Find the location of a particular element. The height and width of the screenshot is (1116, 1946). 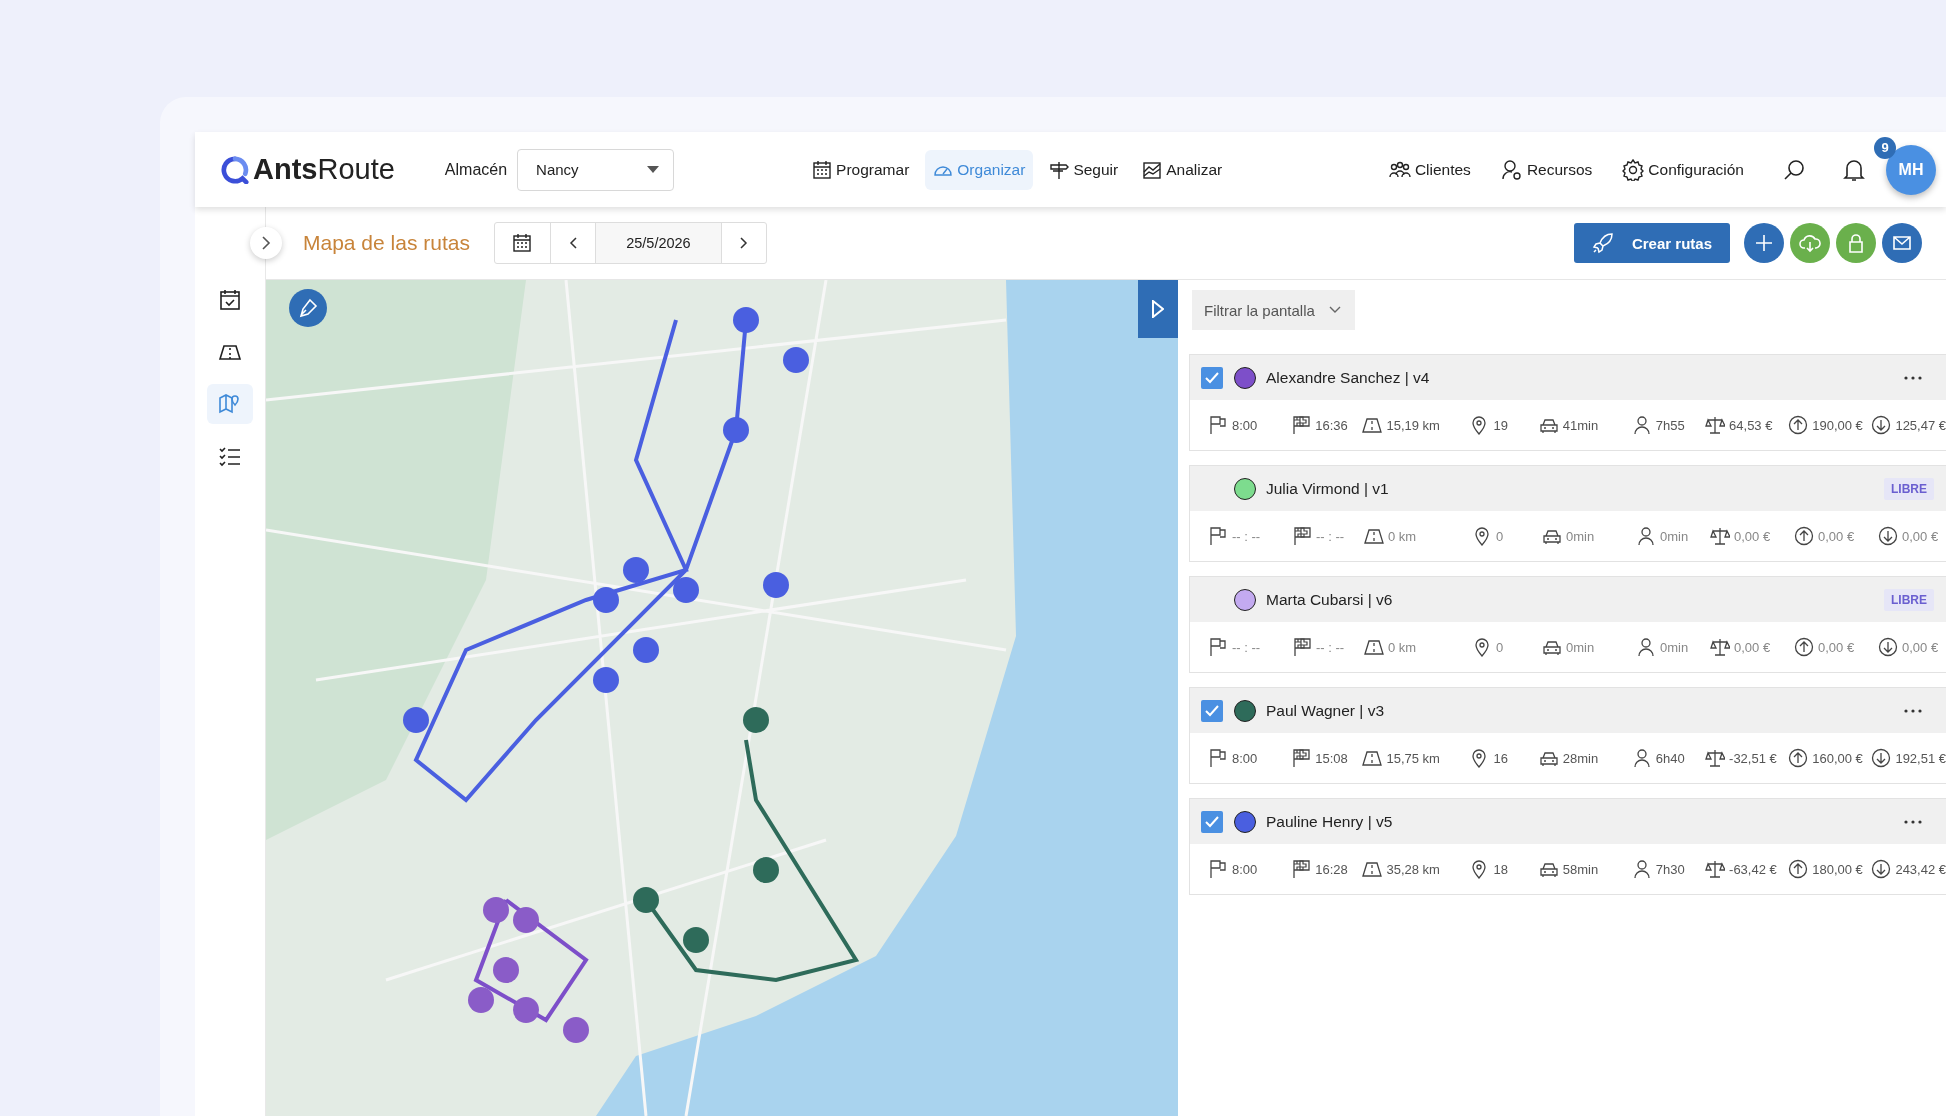

nav-link: Clientes is located at coordinates (1429, 169).